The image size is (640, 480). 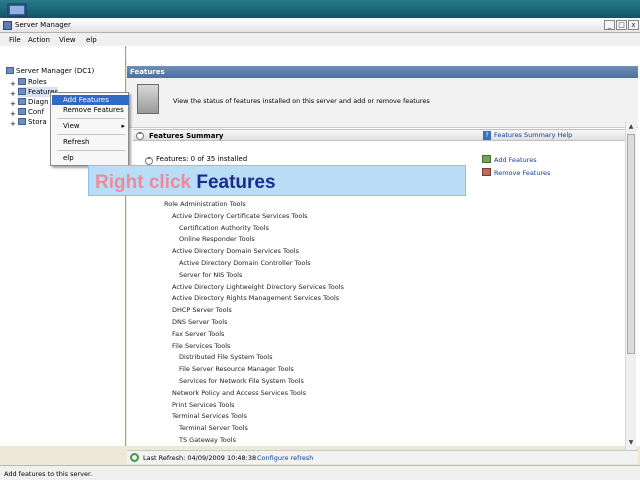 What do you see at coordinates (285, 458) in the screenshot?
I see `configure-refresh-link: Configure refresh` at bounding box center [285, 458].